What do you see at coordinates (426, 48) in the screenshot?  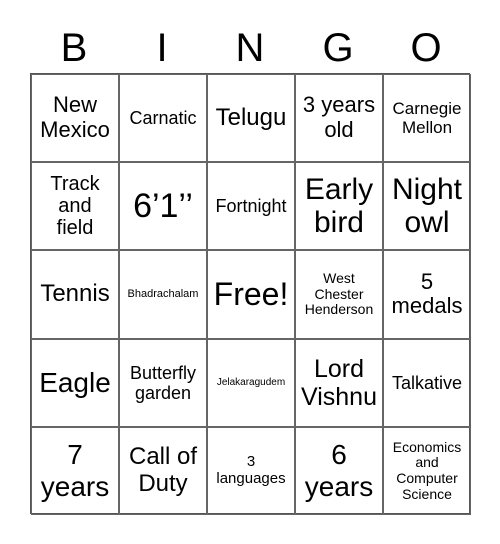 I see `header-letter: O` at bounding box center [426, 48].